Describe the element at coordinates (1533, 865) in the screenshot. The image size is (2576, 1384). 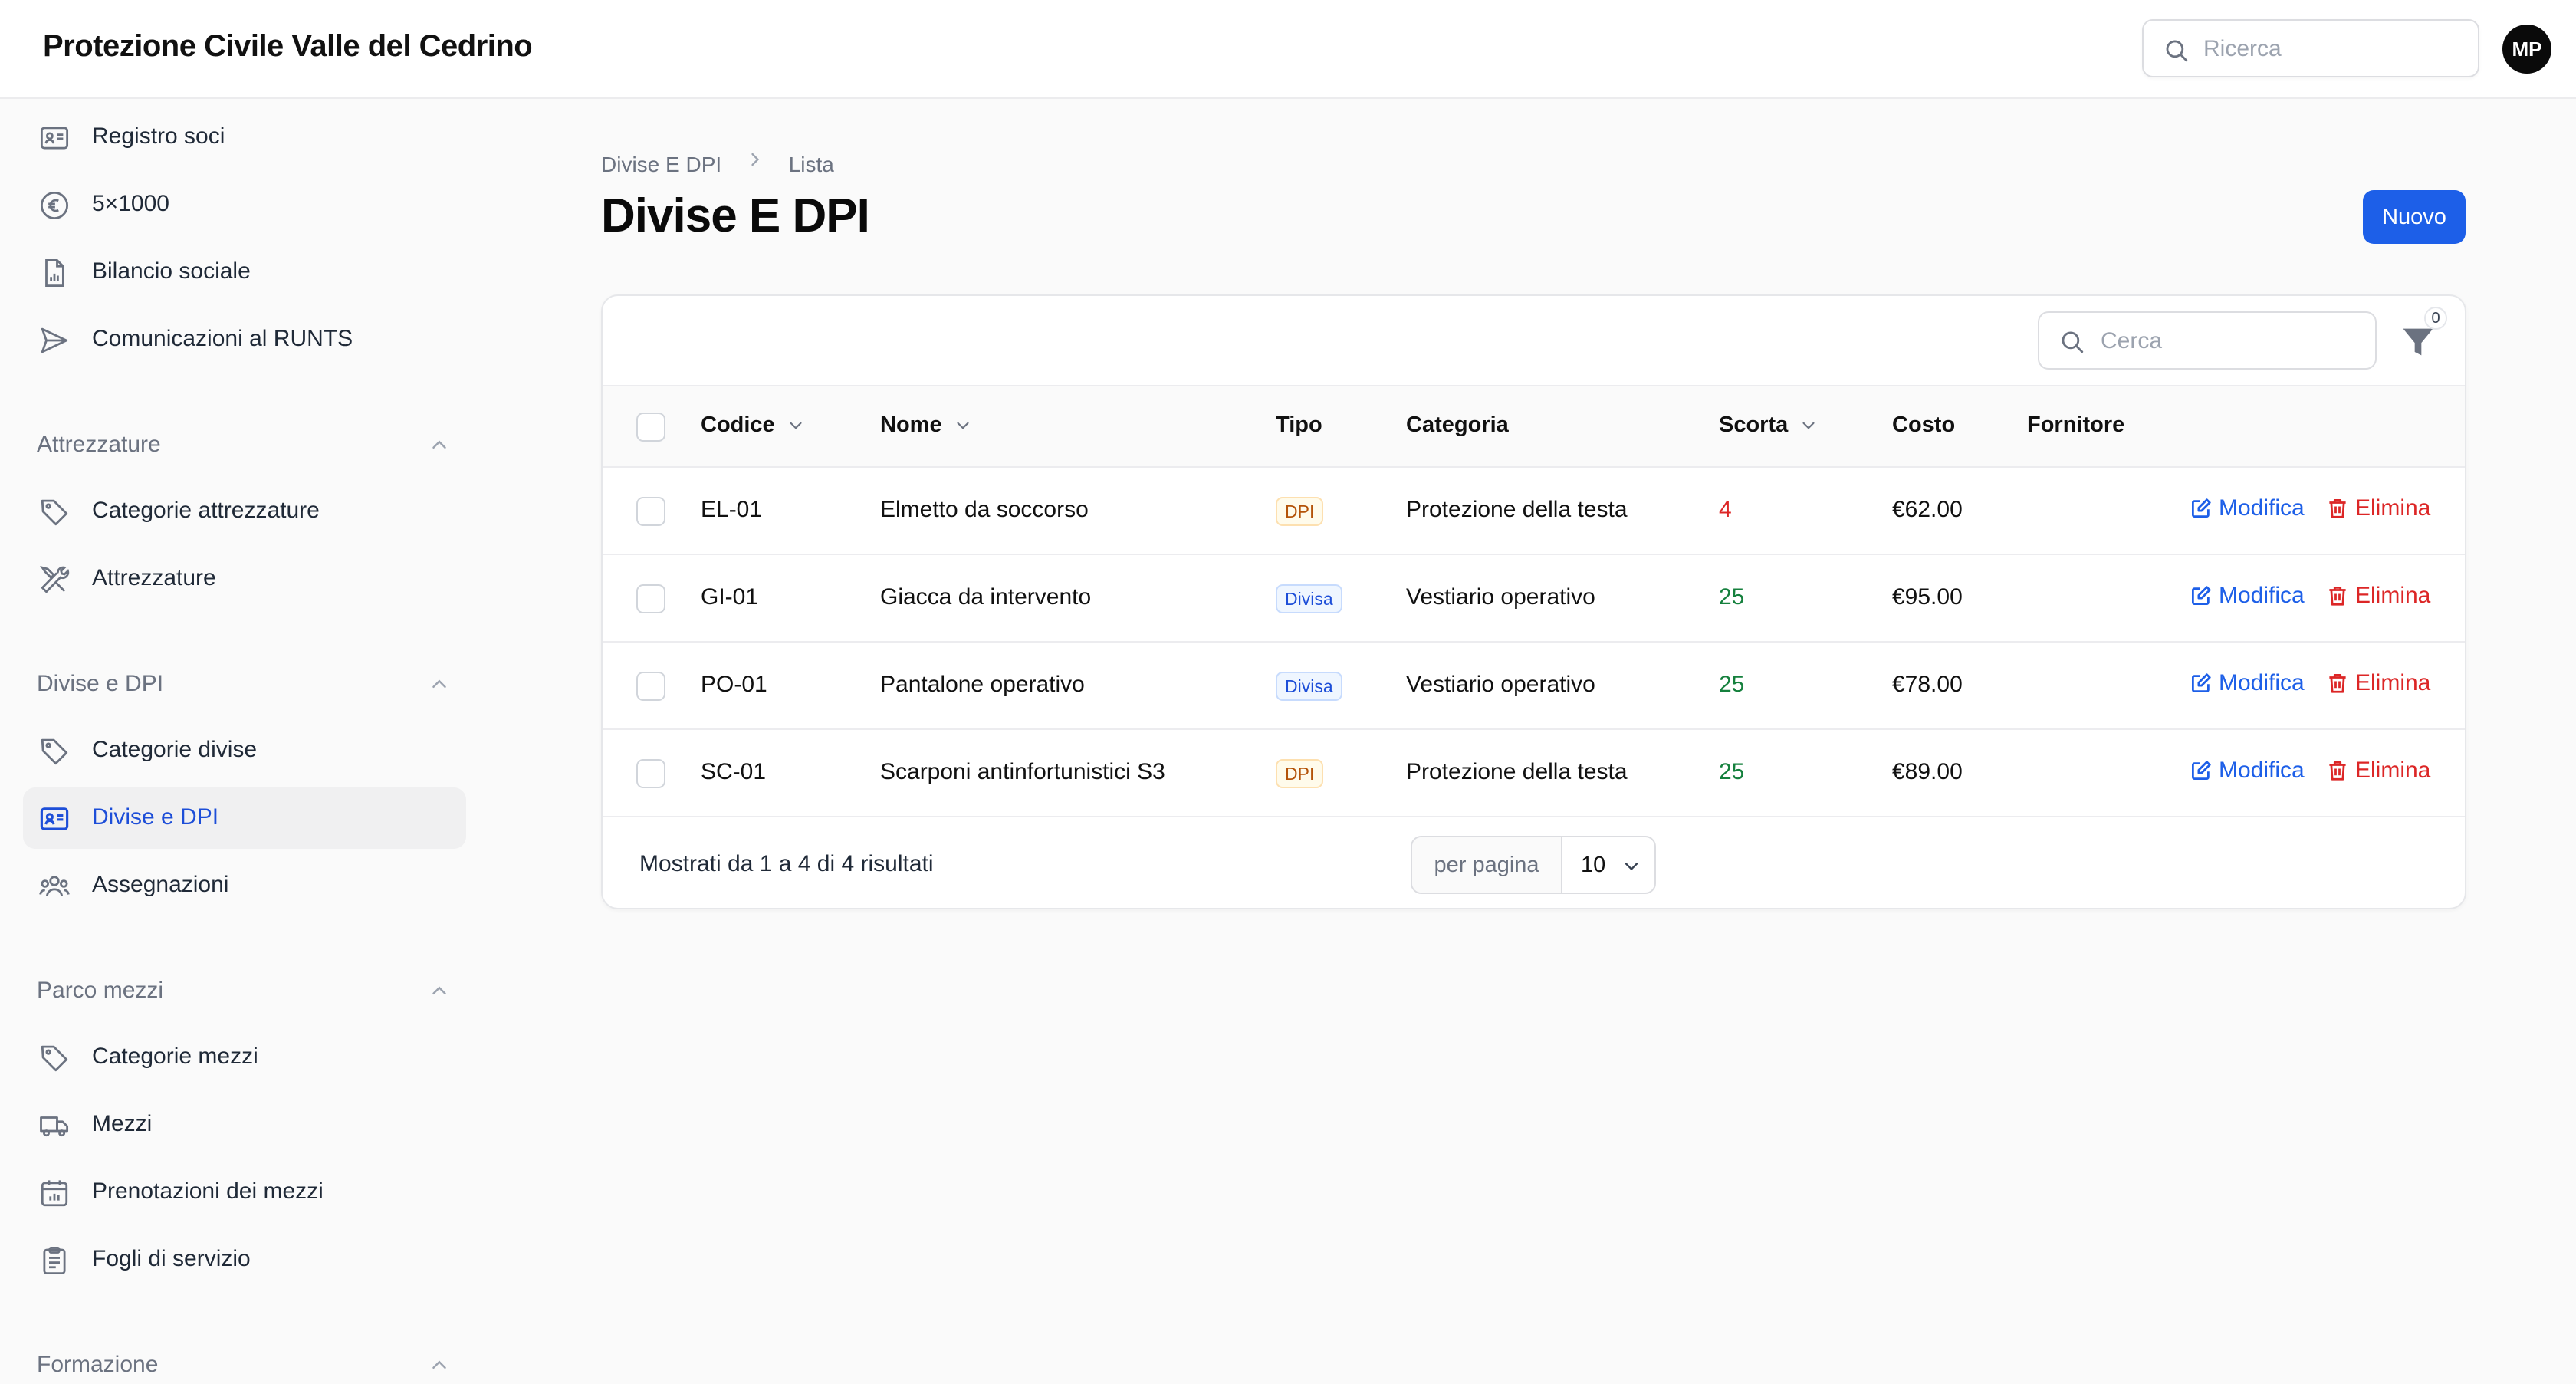
I see `per-page-select: per pagina 10` at that location.